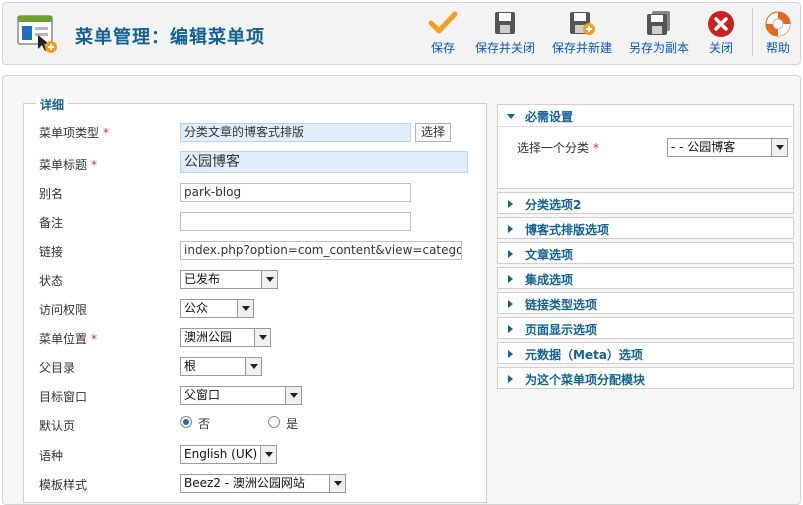 The height and width of the screenshot is (505, 803). I want to click on link-label: 链接, so click(51, 252).